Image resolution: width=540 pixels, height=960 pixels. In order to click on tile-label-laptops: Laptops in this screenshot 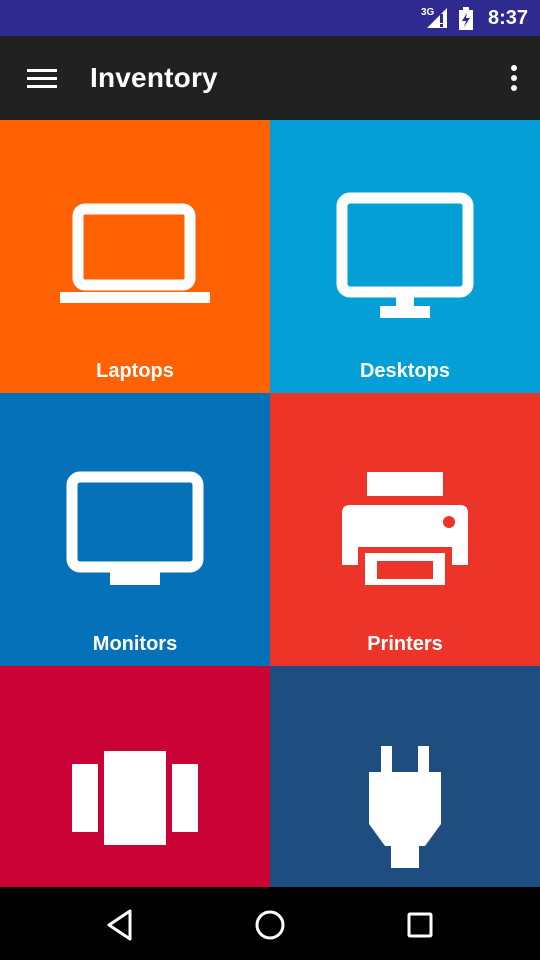, I will do `click(135, 371)`.